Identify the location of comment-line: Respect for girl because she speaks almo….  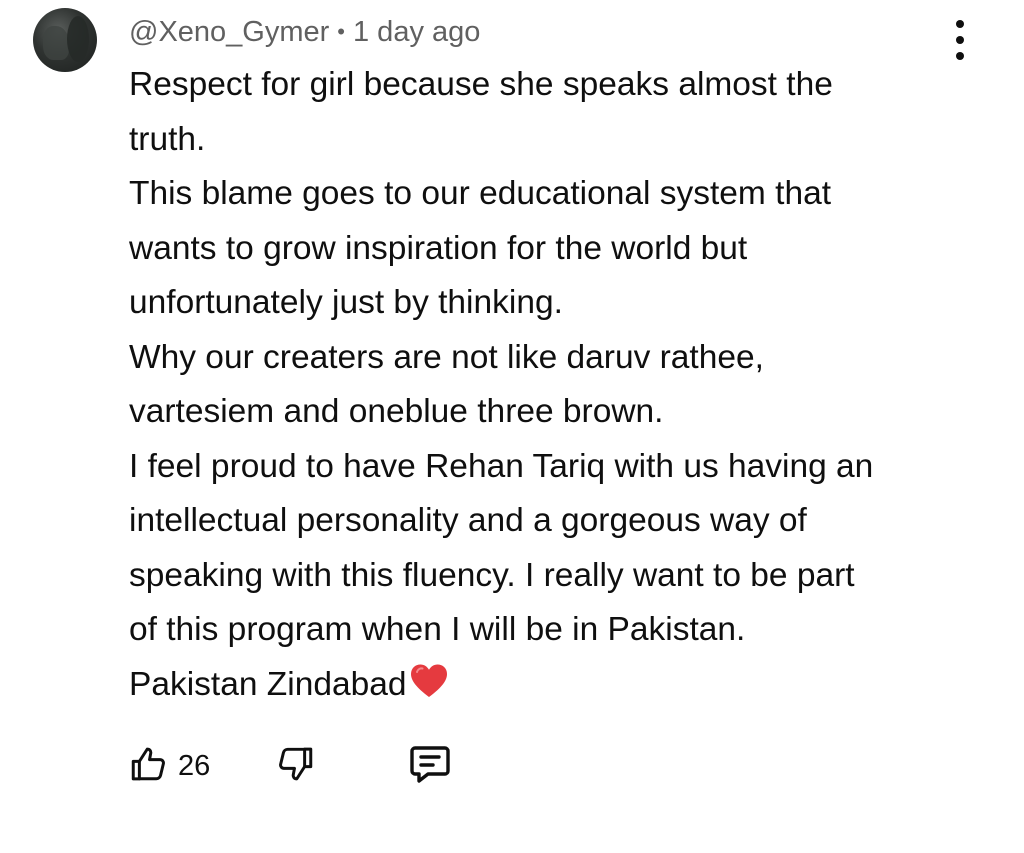
(481, 84).